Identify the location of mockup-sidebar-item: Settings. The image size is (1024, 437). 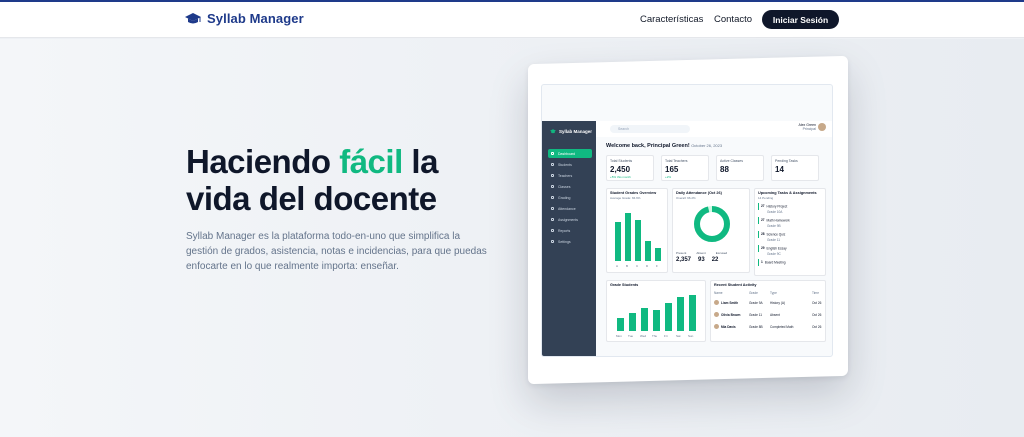
(570, 241).